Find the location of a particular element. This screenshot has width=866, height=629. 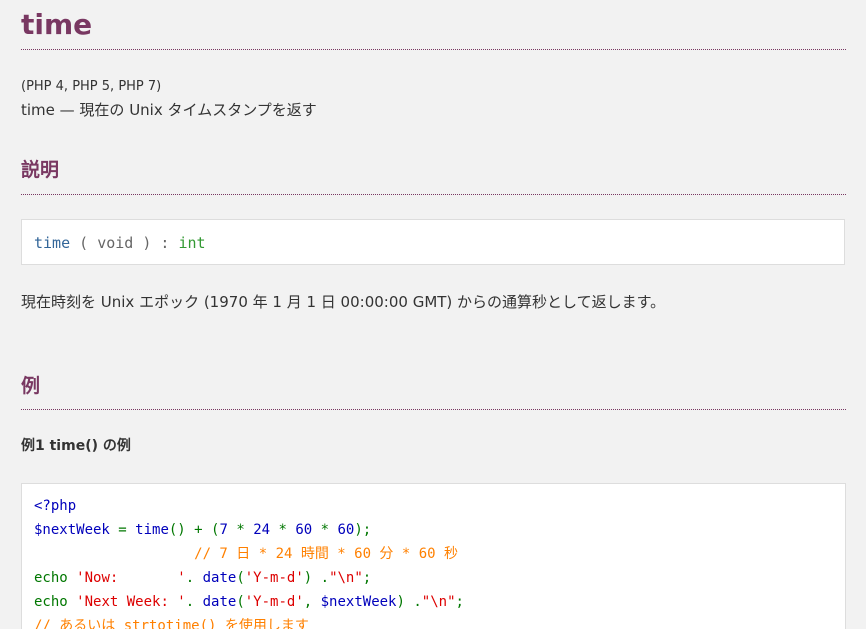

page-title: time is located at coordinates (57, 24).